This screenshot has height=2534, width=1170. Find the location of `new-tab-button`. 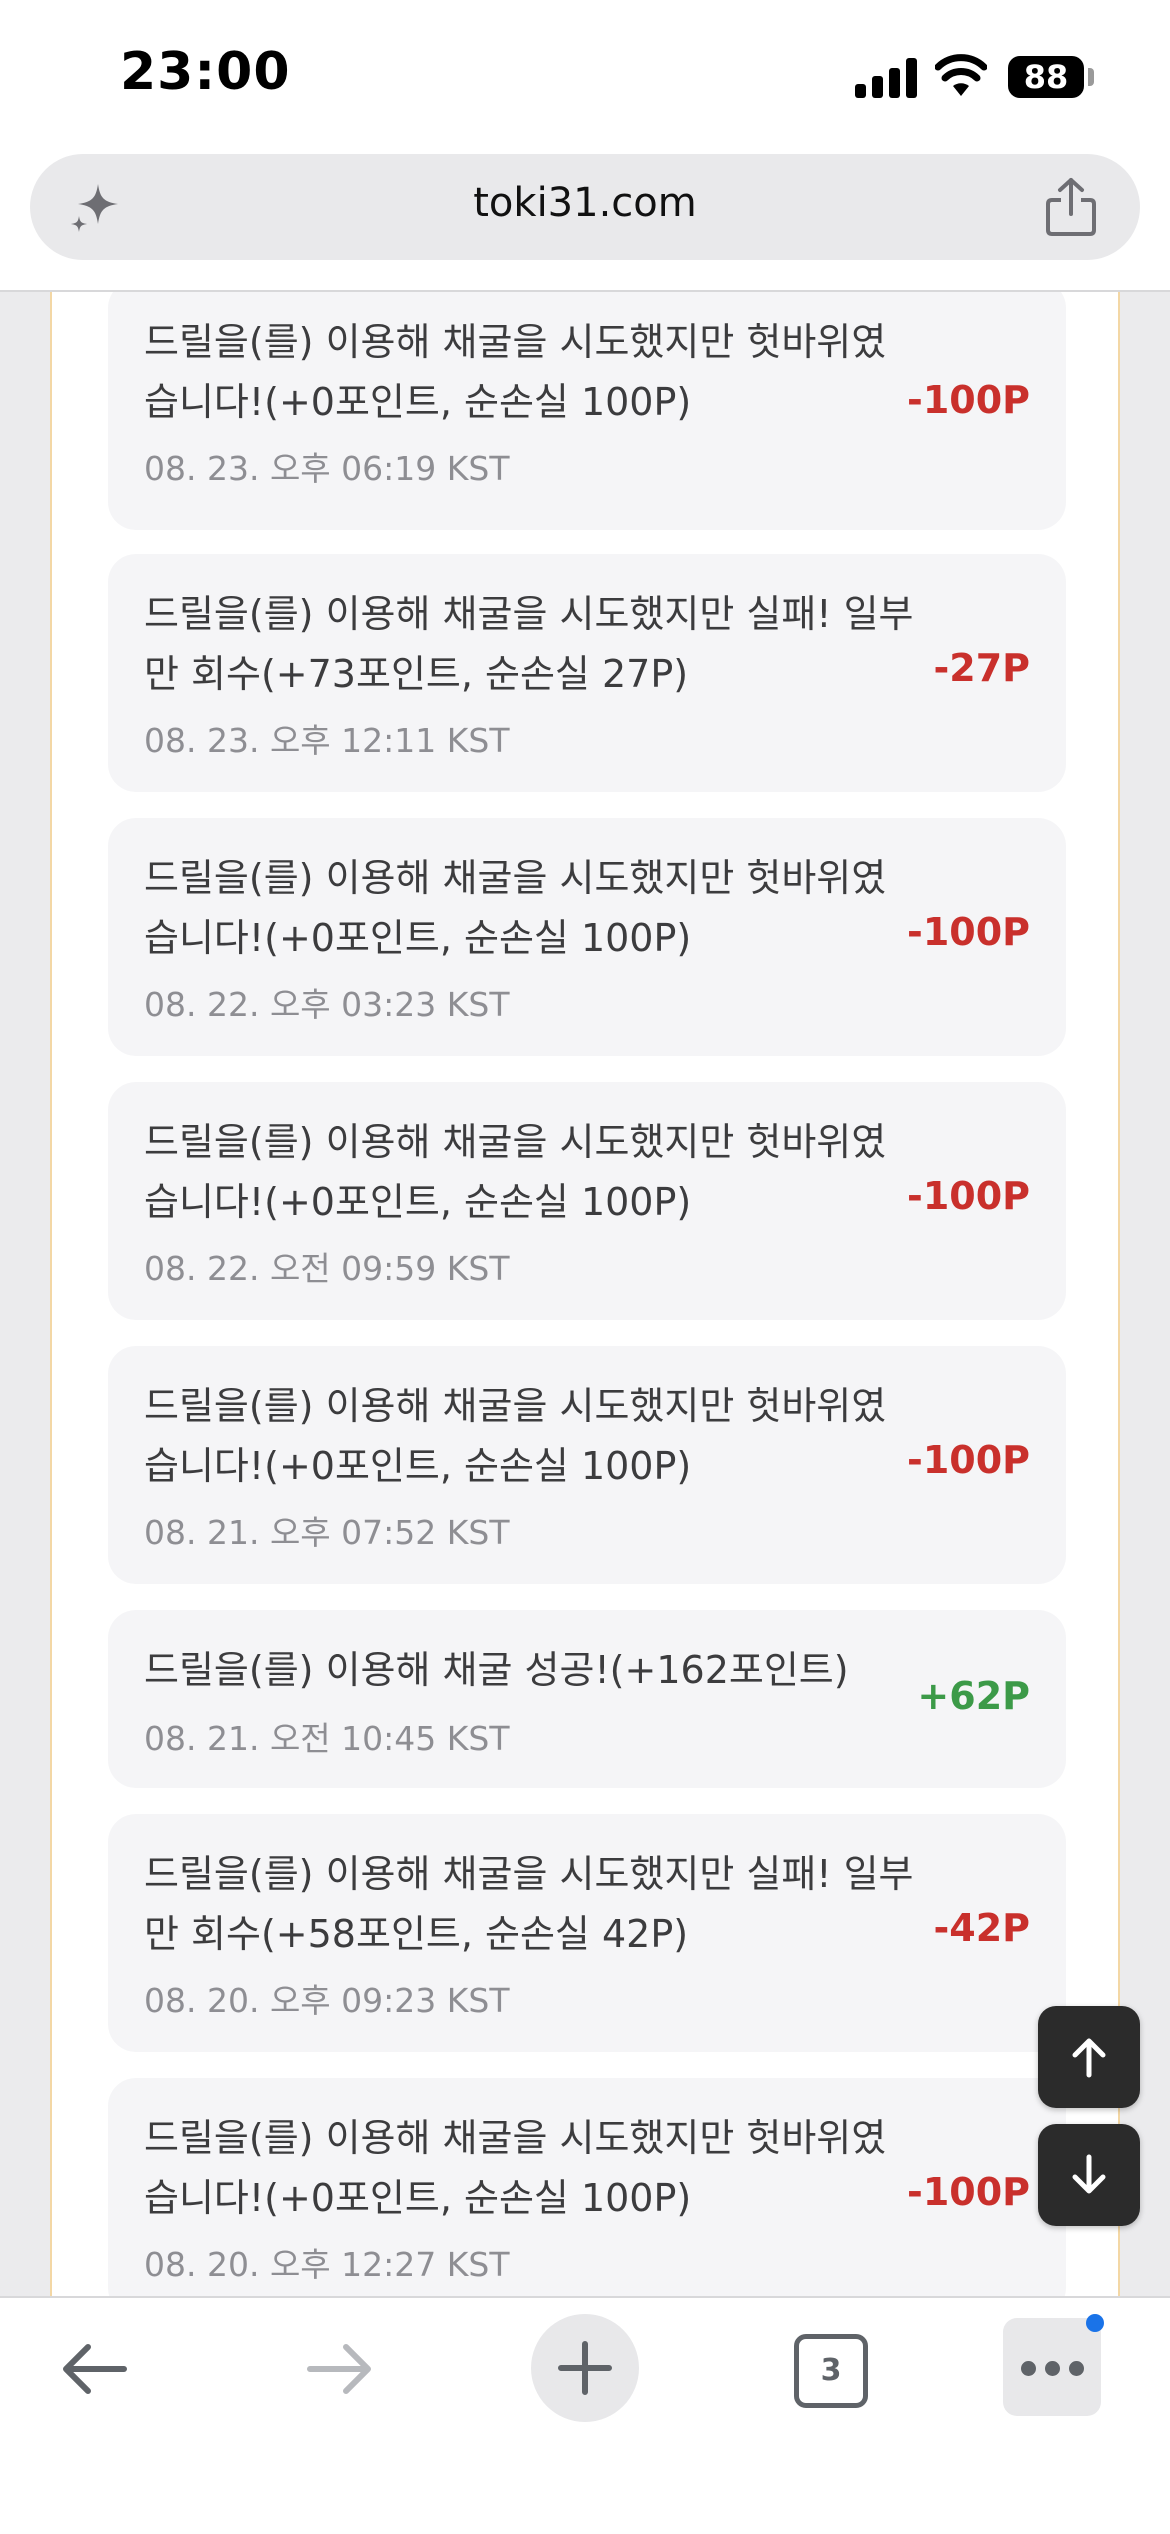

new-tab-button is located at coordinates (585, 2368).